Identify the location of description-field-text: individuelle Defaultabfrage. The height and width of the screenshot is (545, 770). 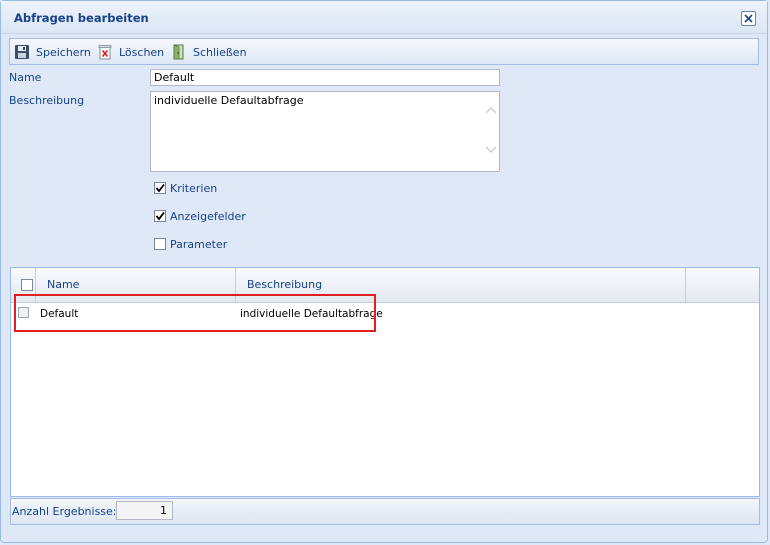
(229, 100).